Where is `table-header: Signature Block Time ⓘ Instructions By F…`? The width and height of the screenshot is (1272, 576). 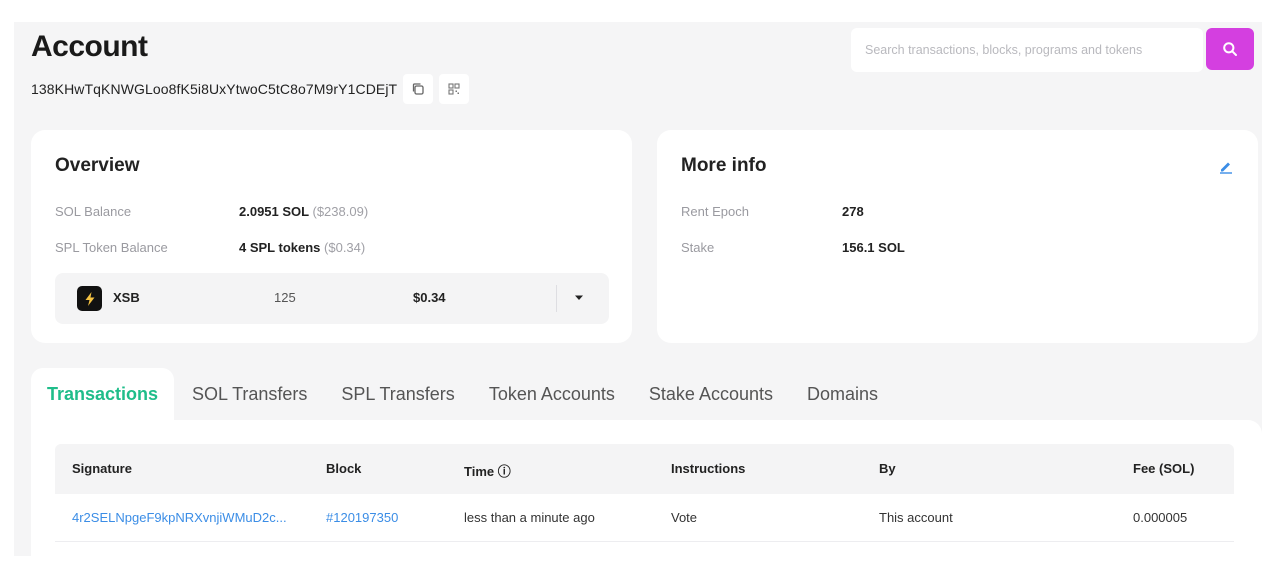 table-header: Signature Block Time ⓘ Instructions By F… is located at coordinates (644, 469).